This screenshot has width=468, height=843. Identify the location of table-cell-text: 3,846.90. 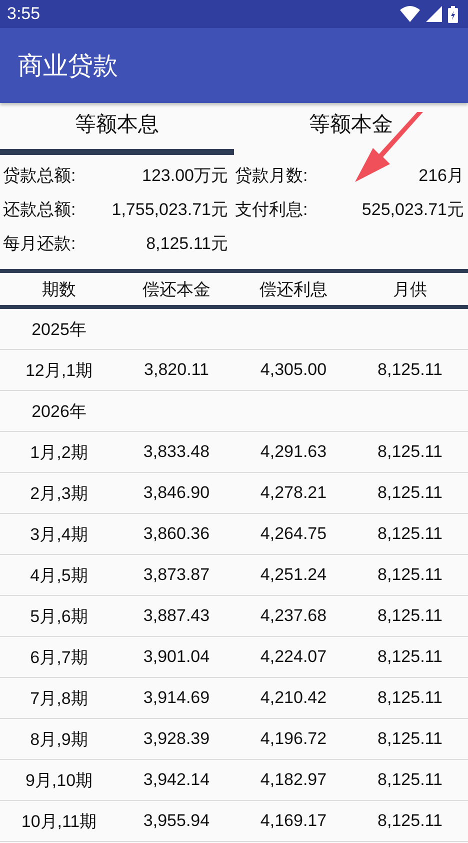
(176, 493).